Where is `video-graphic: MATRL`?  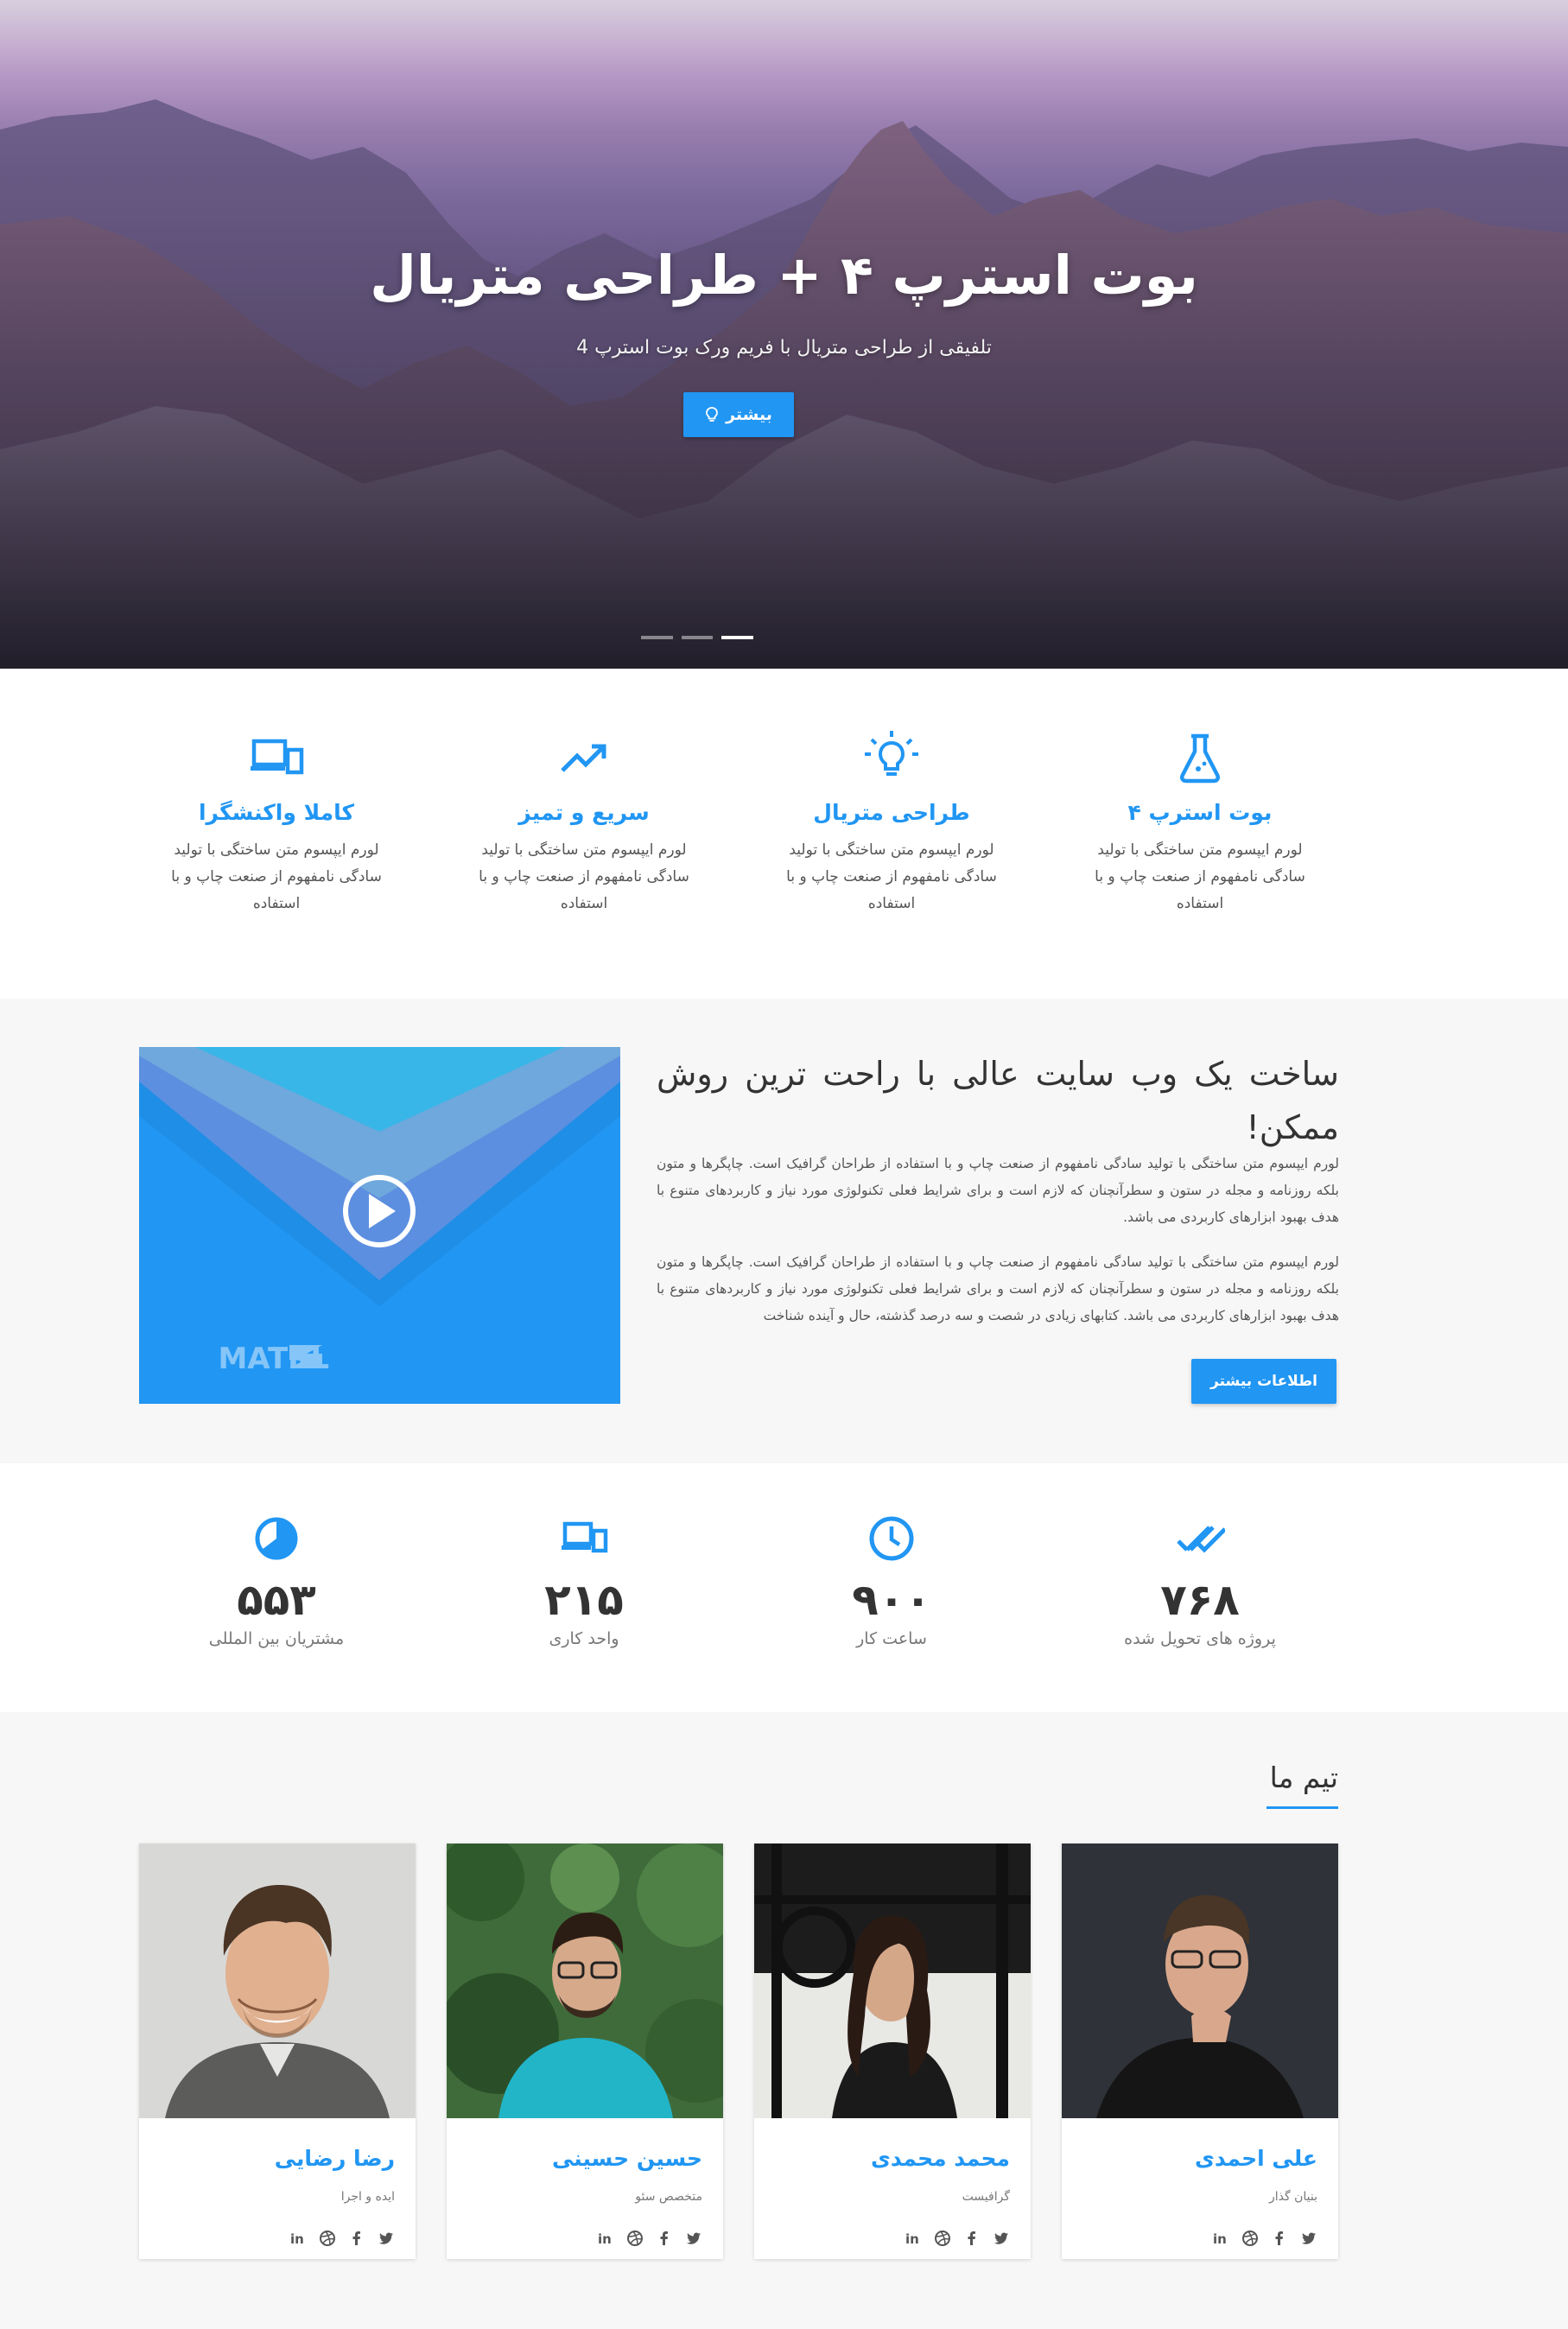
video-graphic: MATRL is located at coordinates (379, 1225).